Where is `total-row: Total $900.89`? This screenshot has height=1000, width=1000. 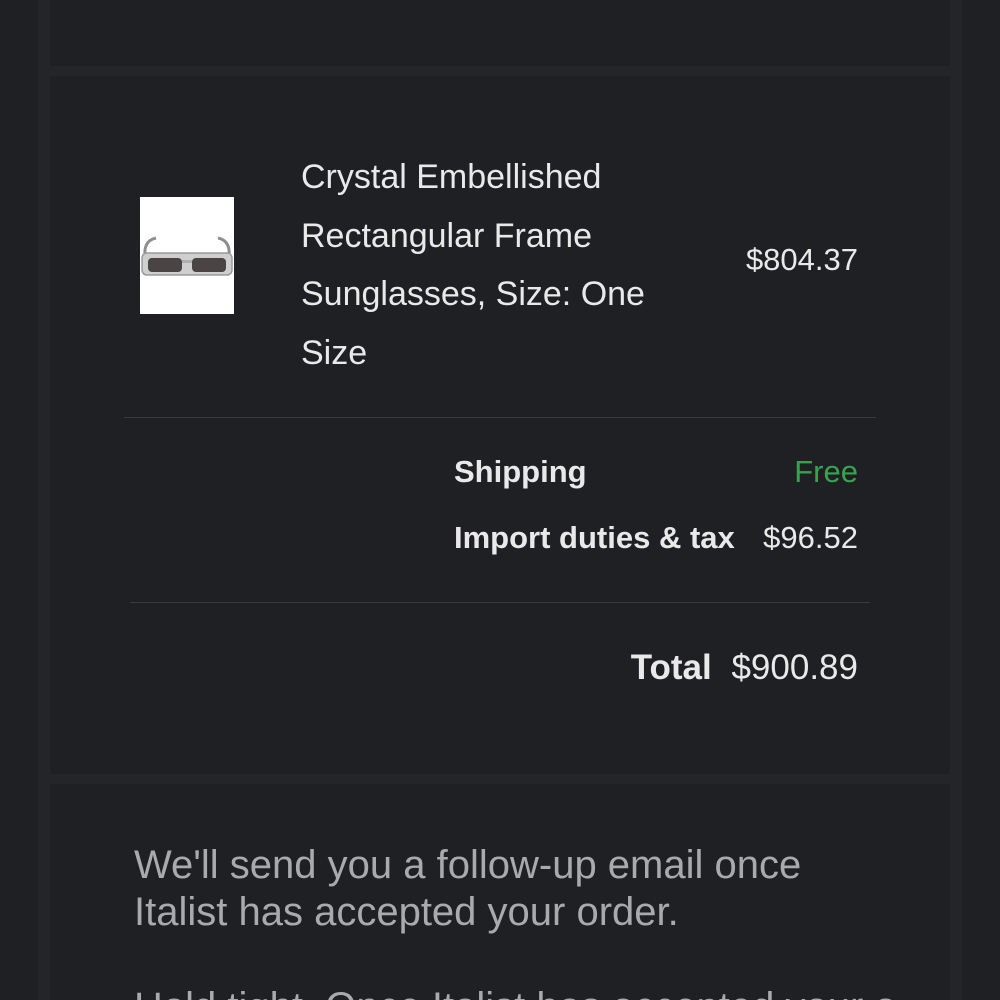
total-row: Total $900.89 is located at coordinates (744, 668).